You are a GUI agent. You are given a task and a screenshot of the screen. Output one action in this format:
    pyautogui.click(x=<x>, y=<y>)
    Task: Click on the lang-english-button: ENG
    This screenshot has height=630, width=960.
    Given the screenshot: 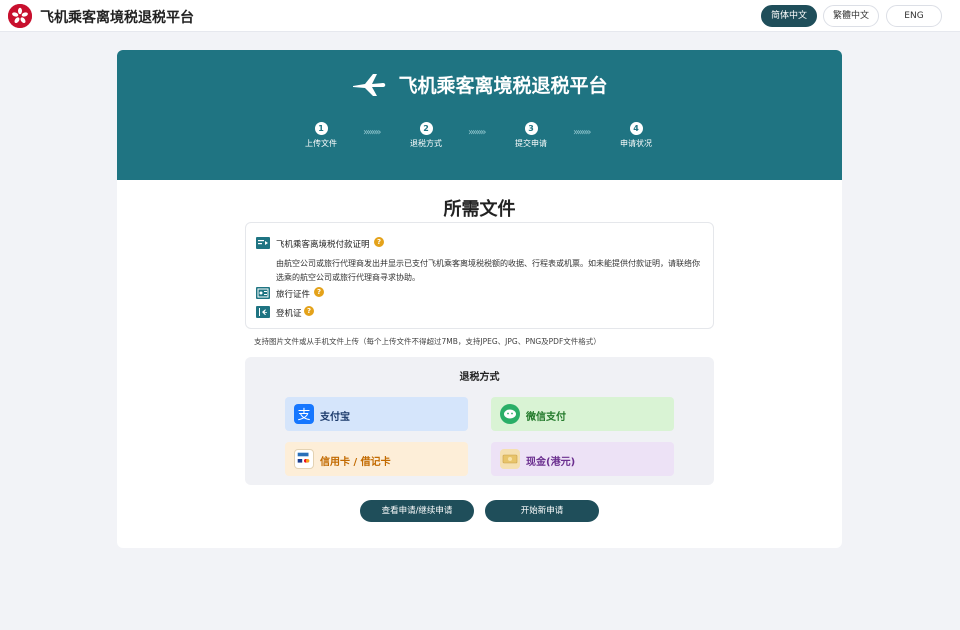 What is the action you would take?
    pyautogui.click(x=914, y=16)
    